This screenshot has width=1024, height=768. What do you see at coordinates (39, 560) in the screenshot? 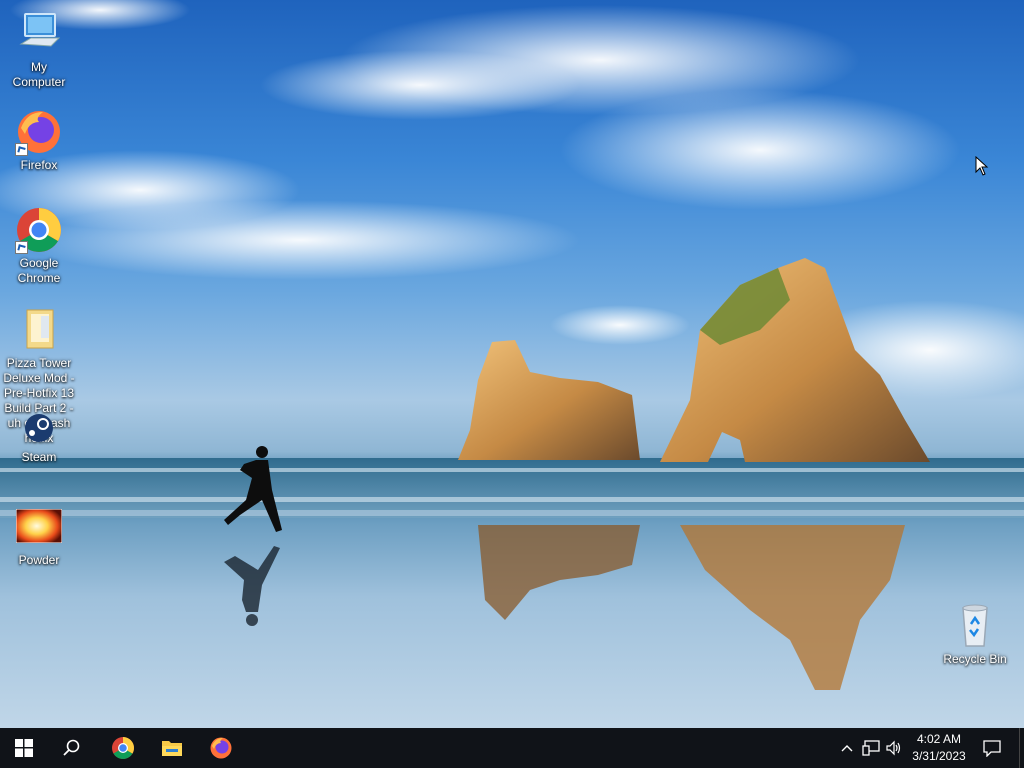
I see `desktop-icon-label: Powder` at bounding box center [39, 560].